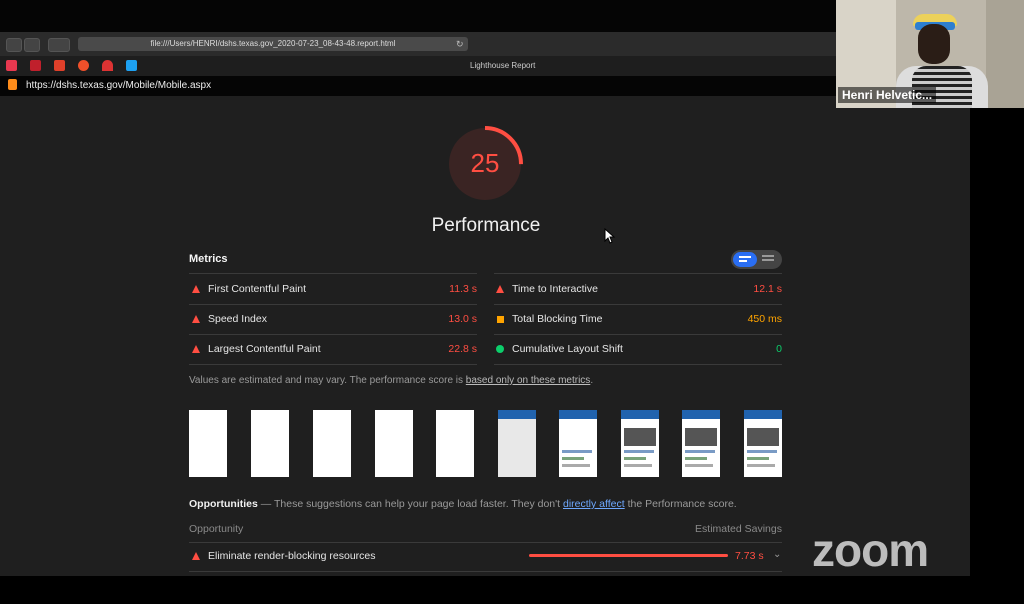 The height and width of the screenshot is (604, 1024). Describe the element at coordinates (500, 319) in the screenshot. I see `average-icon` at that location.